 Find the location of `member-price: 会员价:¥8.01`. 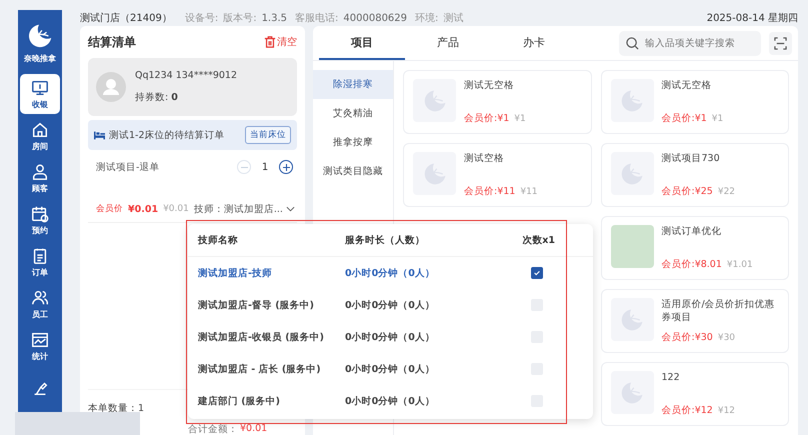

member-price: 会员价:¥8.01 is located at coordinates (692, 264).